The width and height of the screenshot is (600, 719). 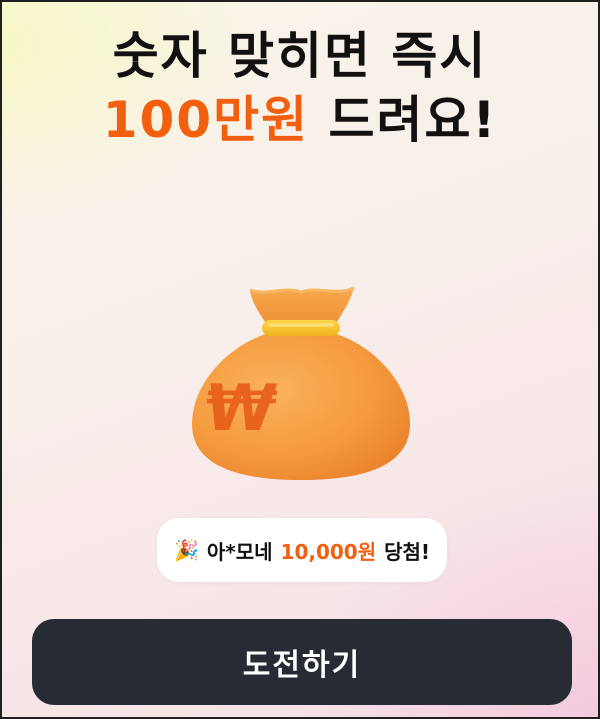 I want to click on winner-notice: 🎉 아*모네 10,000원 당첨!, so click(x=302, y=550).